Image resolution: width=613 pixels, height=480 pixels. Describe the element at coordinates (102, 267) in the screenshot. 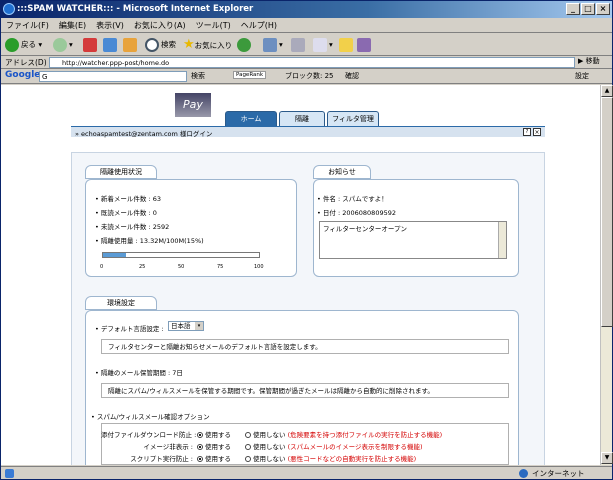

I see `usage-tick-0: 0` at that location.